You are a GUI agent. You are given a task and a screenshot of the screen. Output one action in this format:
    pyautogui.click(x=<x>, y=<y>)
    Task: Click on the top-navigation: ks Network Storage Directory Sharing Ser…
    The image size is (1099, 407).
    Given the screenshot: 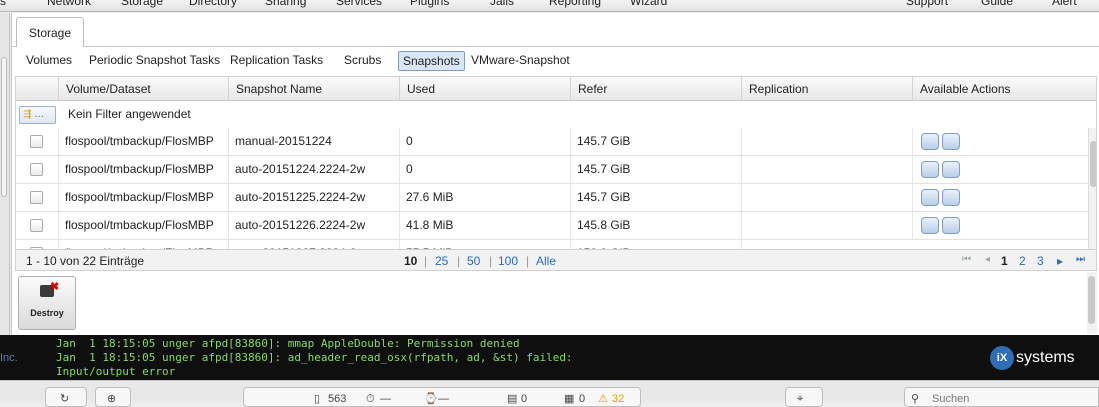 What is the action you would take?
    pyautogui.click(x=549, y=6)
    